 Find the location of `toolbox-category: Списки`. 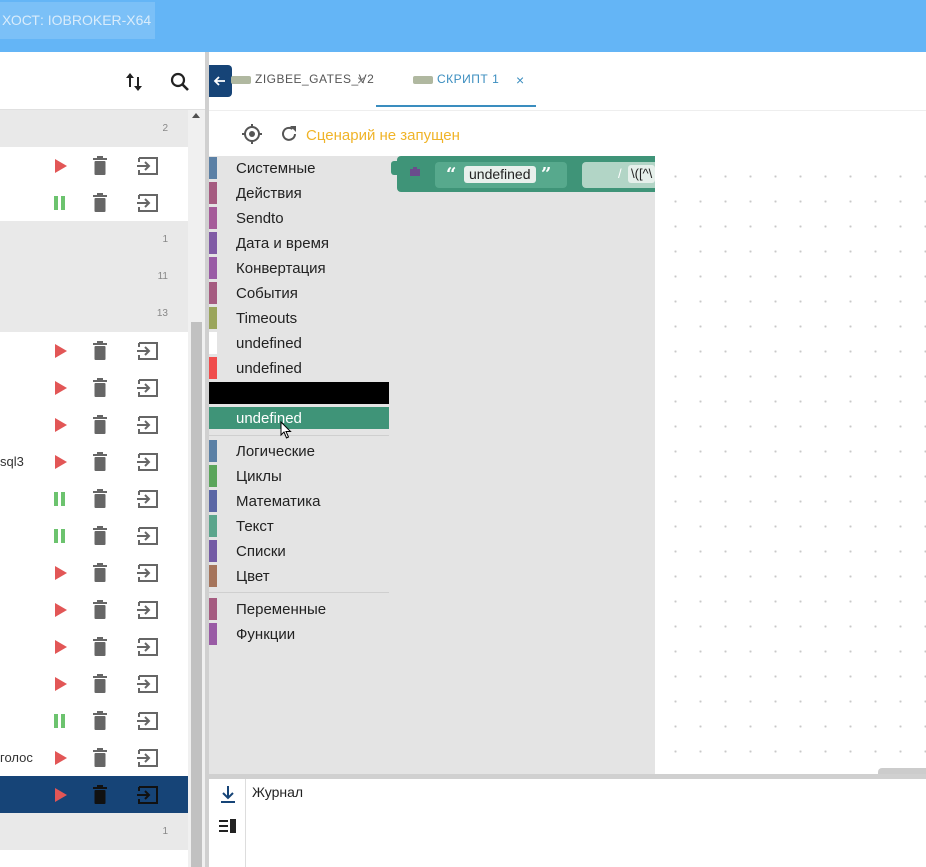

toolbox-category: Списки is located at coordinates (299, 551).